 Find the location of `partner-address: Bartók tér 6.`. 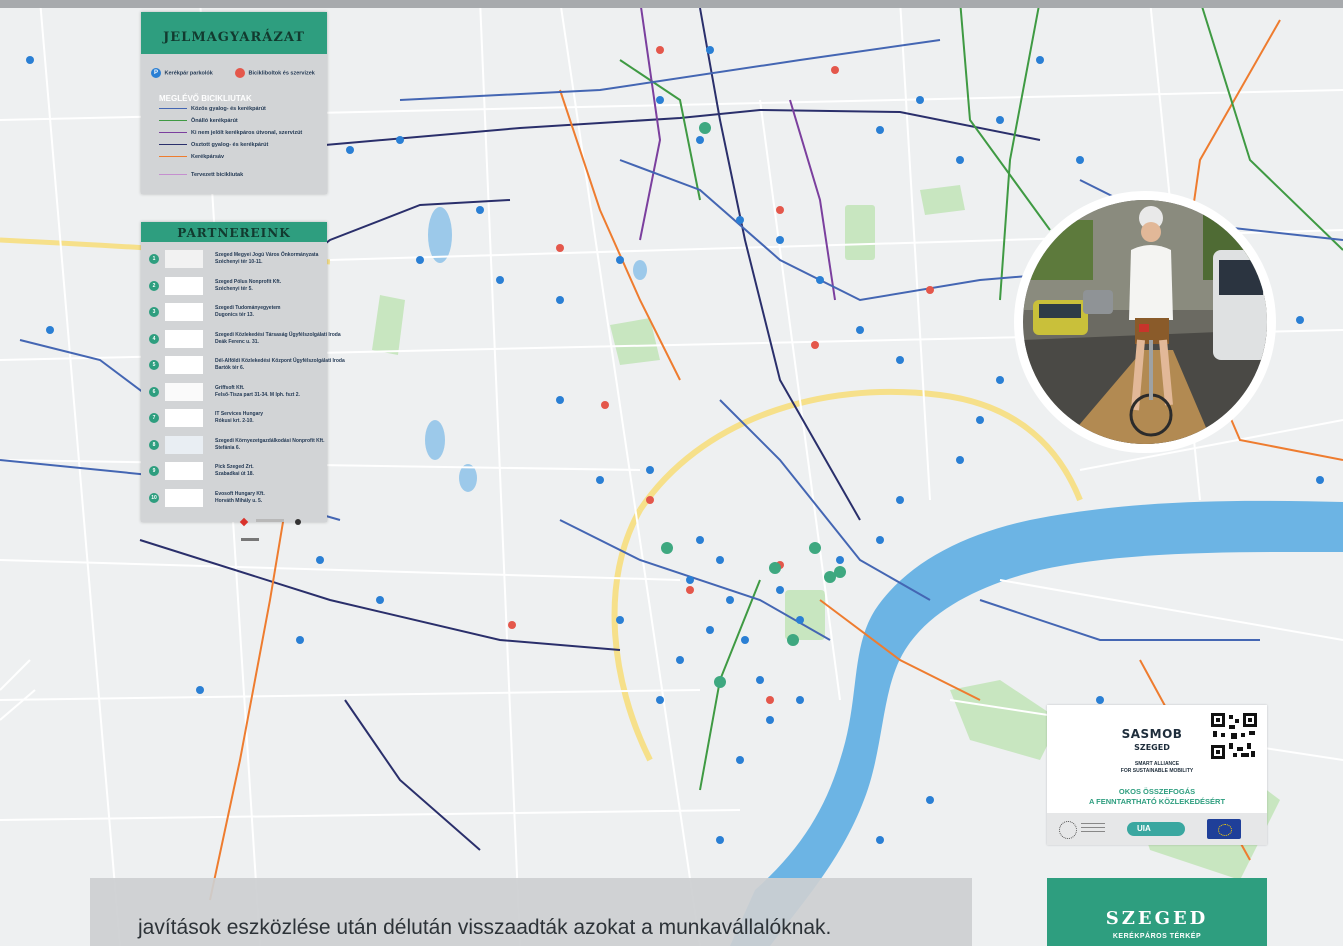

partner-address: Bartók tér 6. is located at coordinates (230, 368).